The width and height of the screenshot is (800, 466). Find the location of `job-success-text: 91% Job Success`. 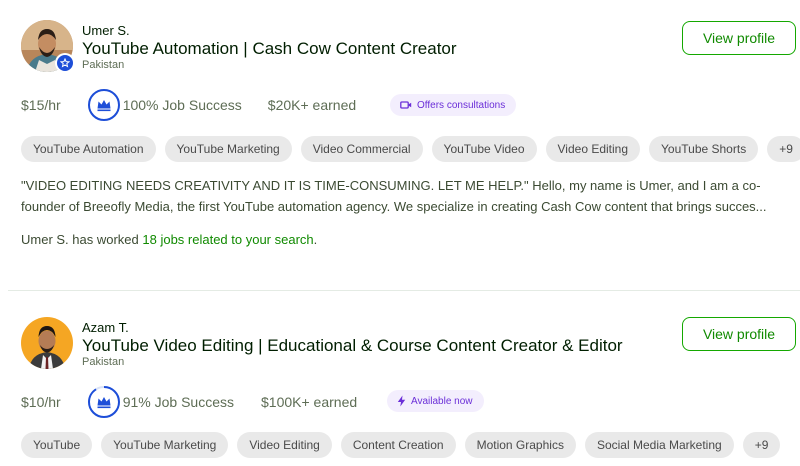

job-success-text: 91% Job Success is located at coordinates (178, 402).